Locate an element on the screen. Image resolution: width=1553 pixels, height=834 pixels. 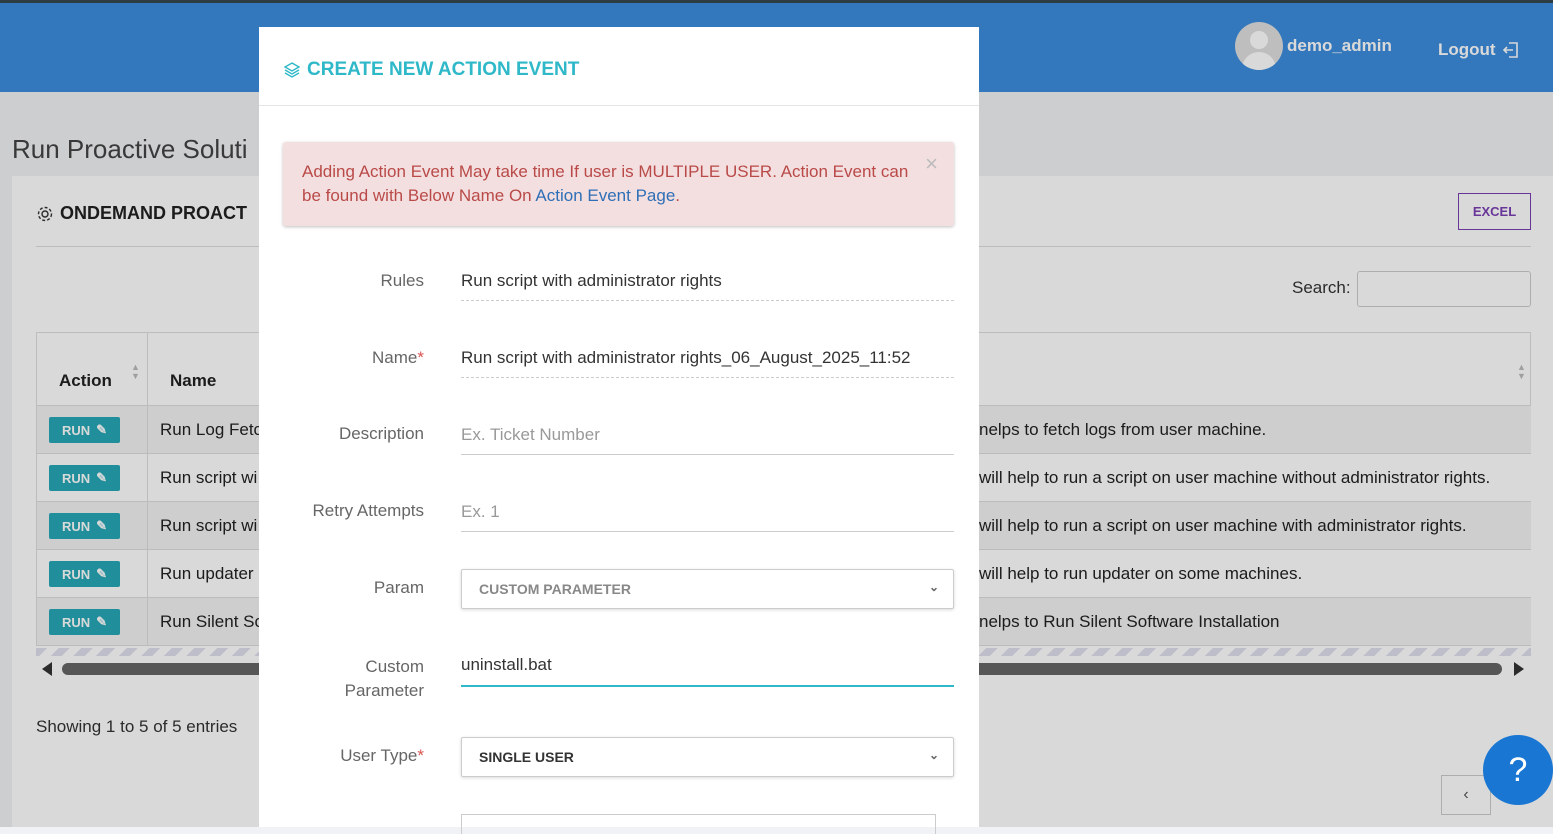
rules-label: Rules is located at coordinates (402, 280).